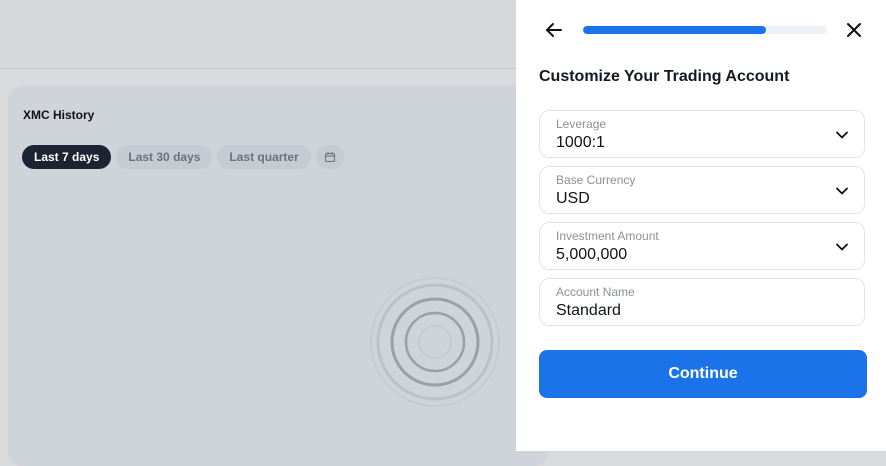 Image resolution: width=886 pixels, height=466 pixels. I want to click on investment-amount-label: Investment Amount, so click(607, 236).